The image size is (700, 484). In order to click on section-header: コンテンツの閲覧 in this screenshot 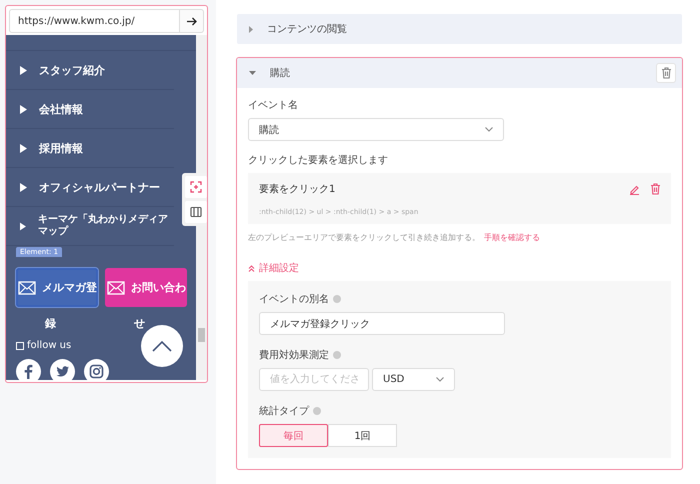, I will do `click(459, 29)`.